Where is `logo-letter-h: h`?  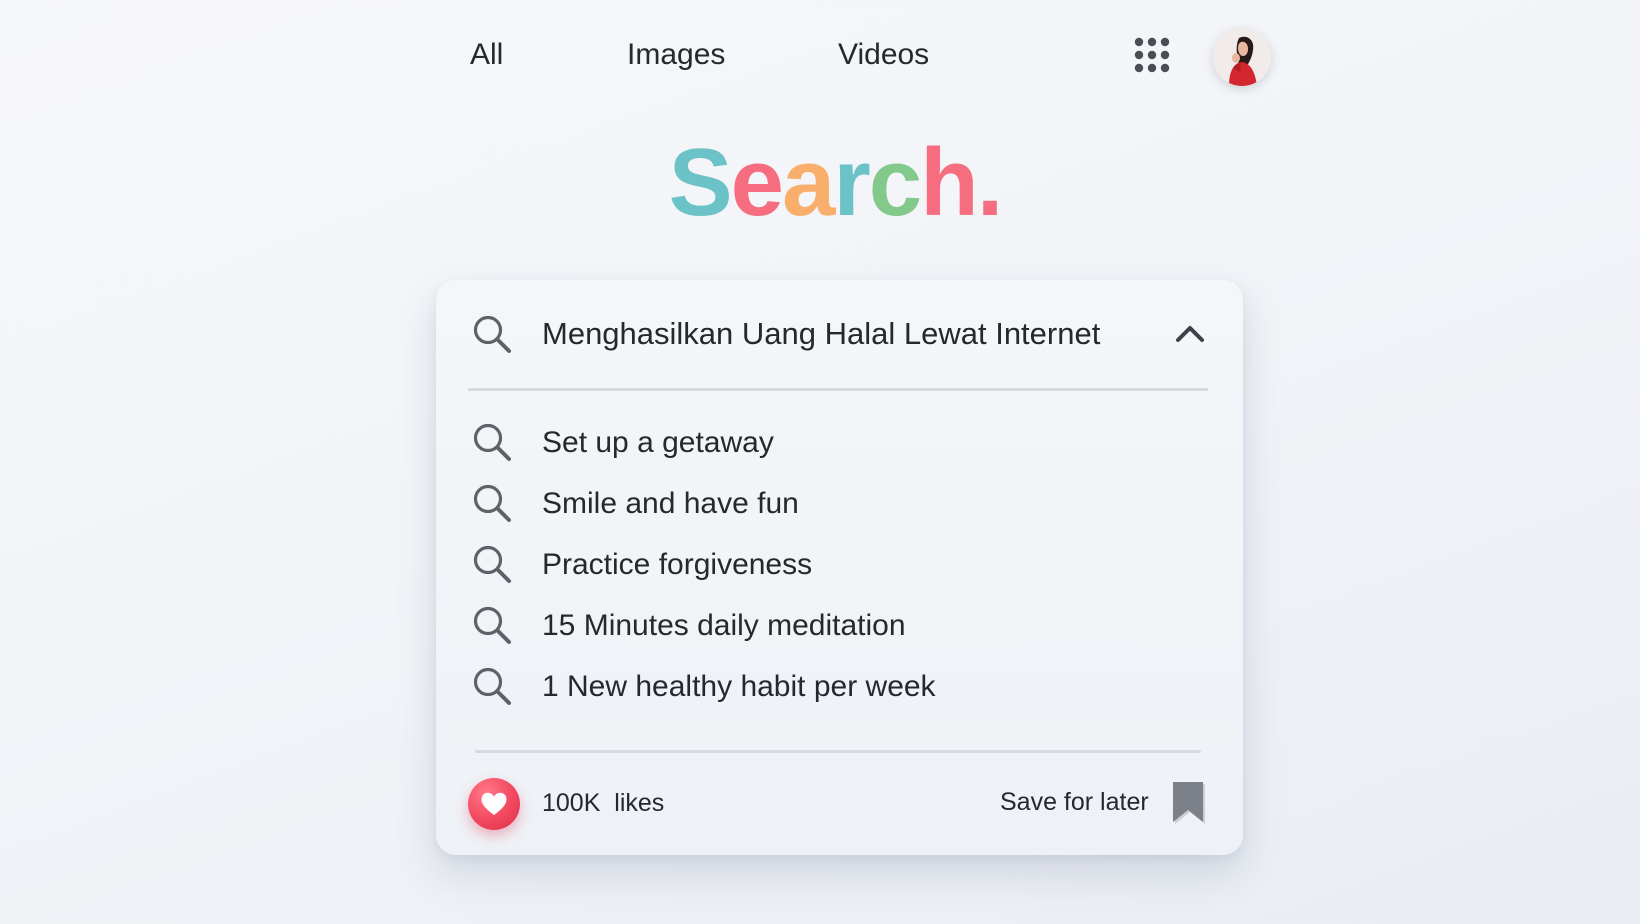 logo-letter-h: h is located at coordinates (949, 182).